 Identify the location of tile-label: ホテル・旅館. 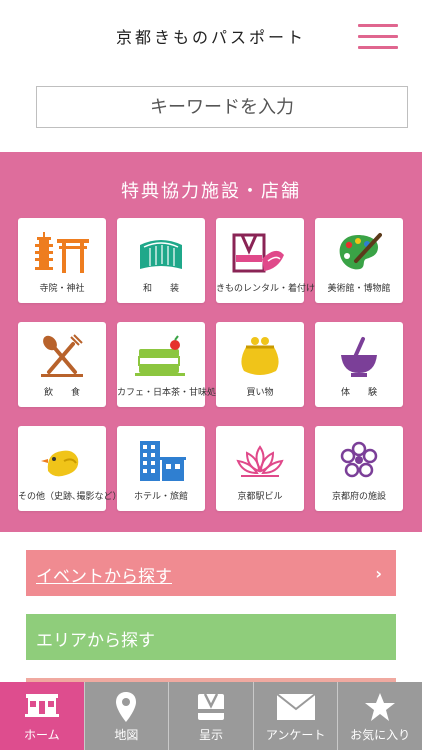
(160, 497).